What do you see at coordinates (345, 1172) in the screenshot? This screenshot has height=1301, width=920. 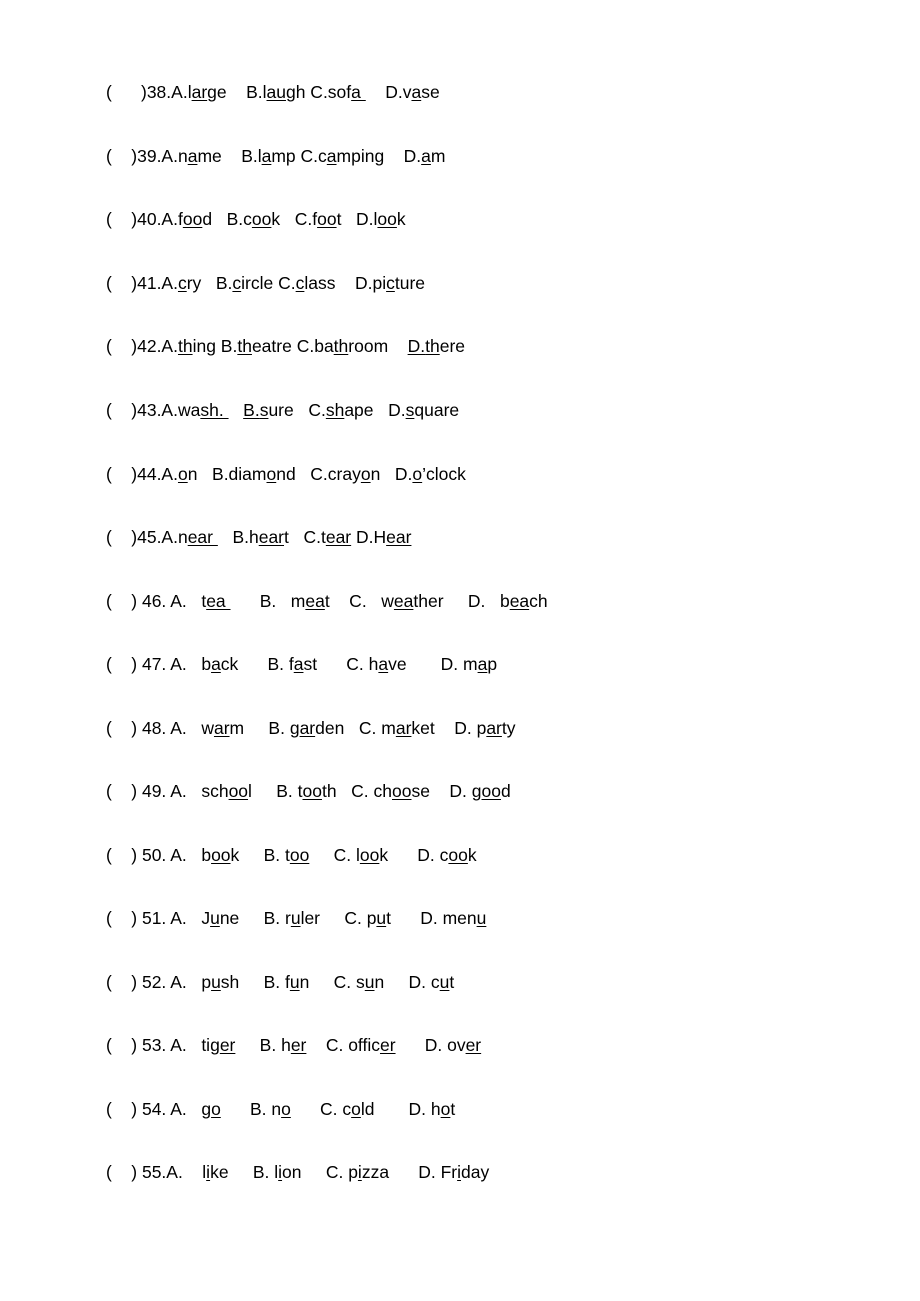 I see `option-C-55: C. pizza` at bounding box center [345, 1172].